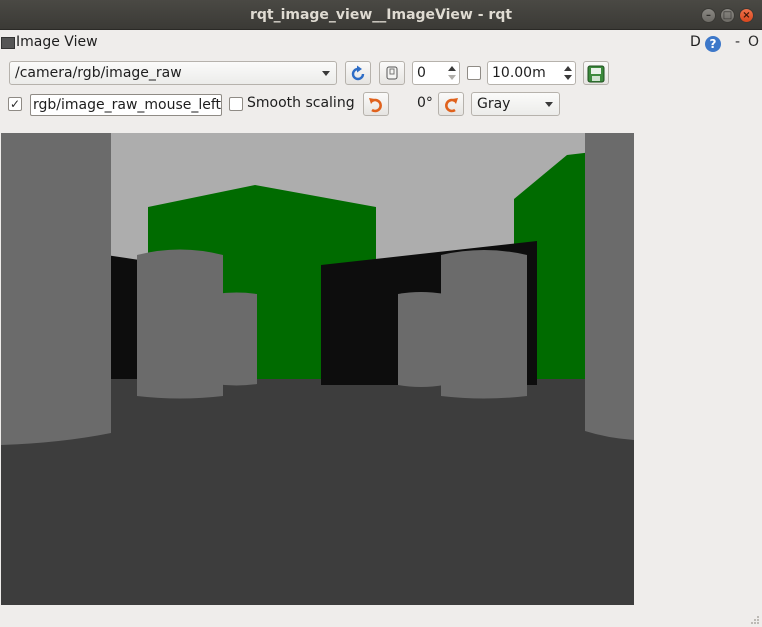 The width and height of the screenshot is (762, 627). What do you see at coordinates (519, 73) in the screenshot?
I see `max-range-value: 10.00m` at bounding box center [519, 73].